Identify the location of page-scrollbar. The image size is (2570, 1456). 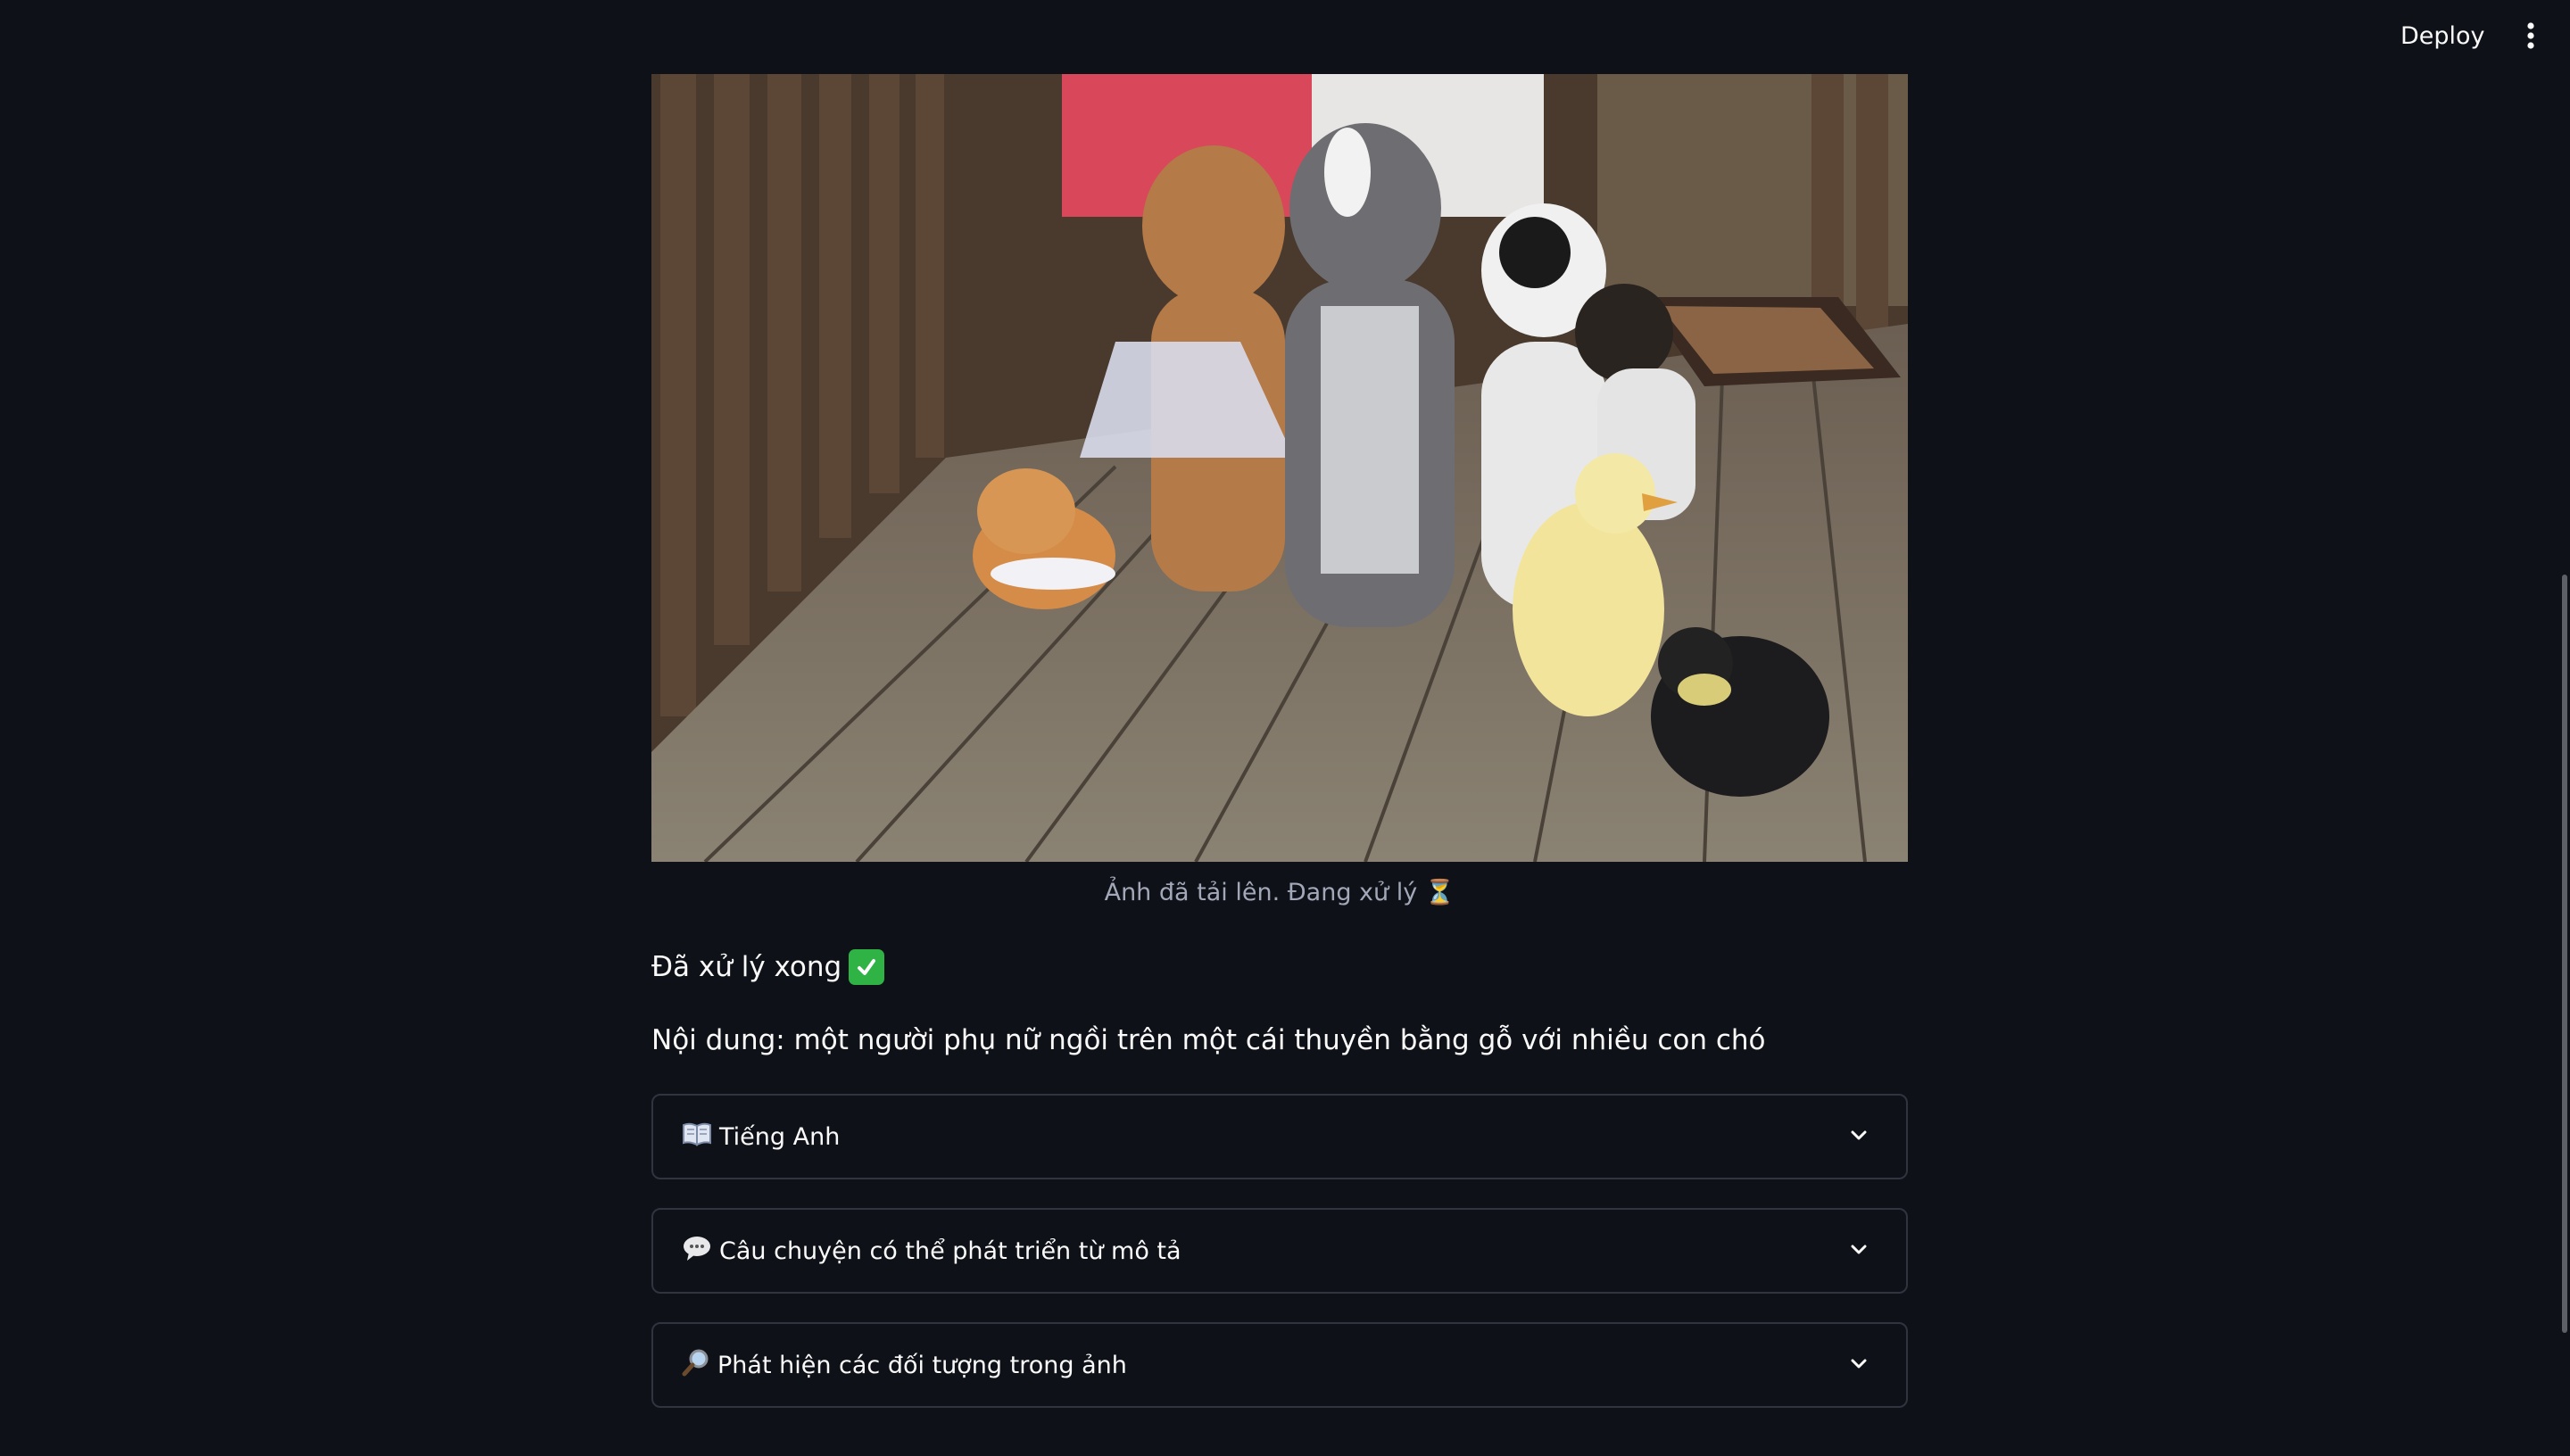
(2563, 728).